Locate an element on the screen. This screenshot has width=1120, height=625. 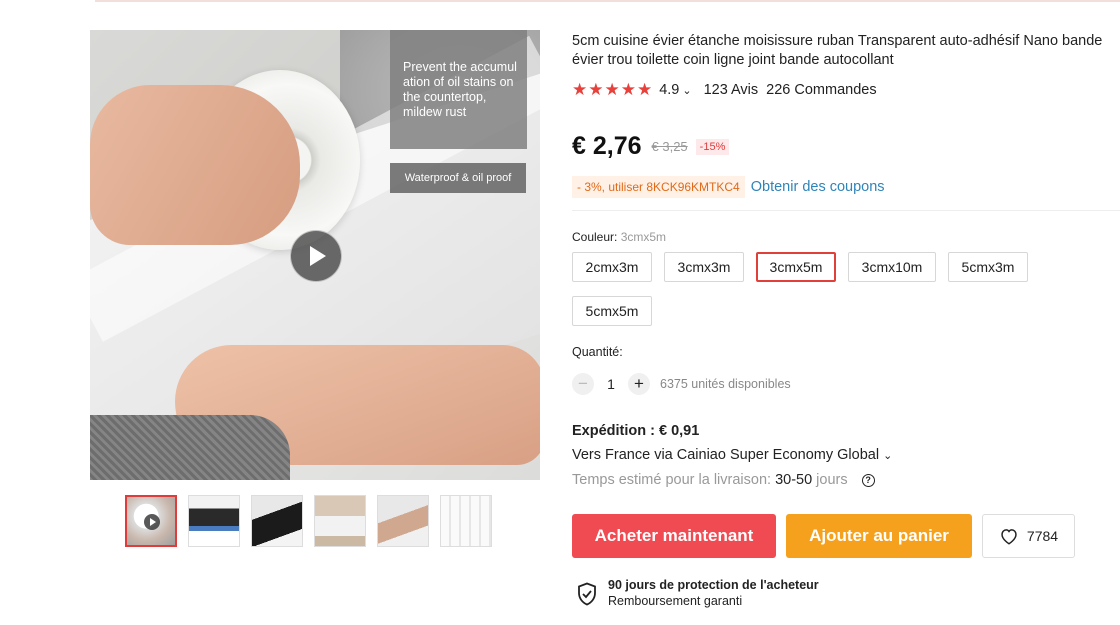
color-option-3cmx3m: 3cmx3m is located at coordinates (704, 267).